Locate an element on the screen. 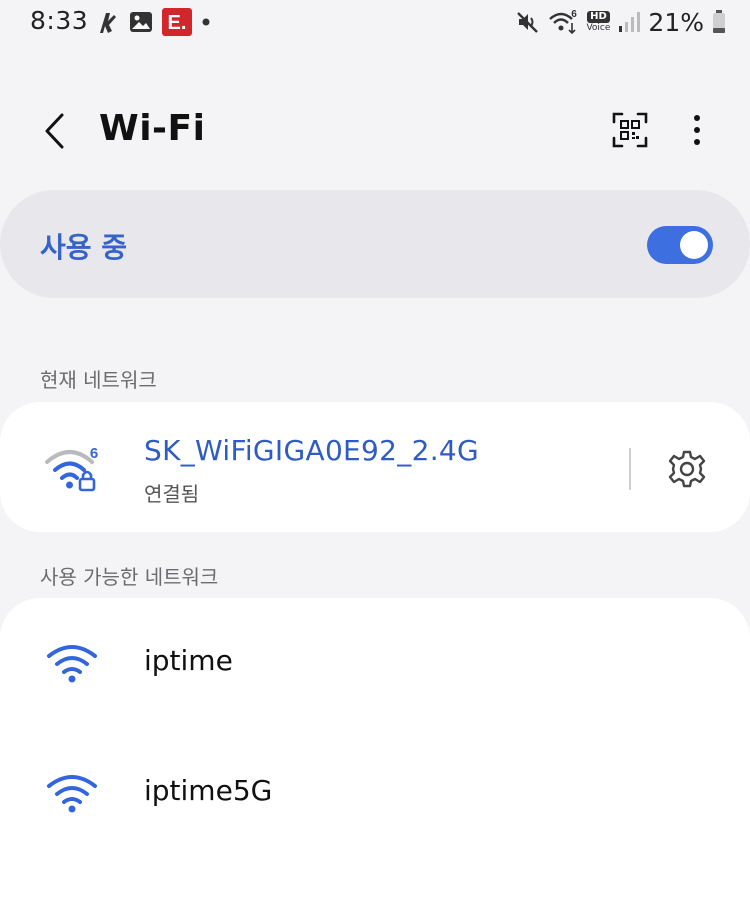  qr-scan-button is located at coordinates (630, 130).